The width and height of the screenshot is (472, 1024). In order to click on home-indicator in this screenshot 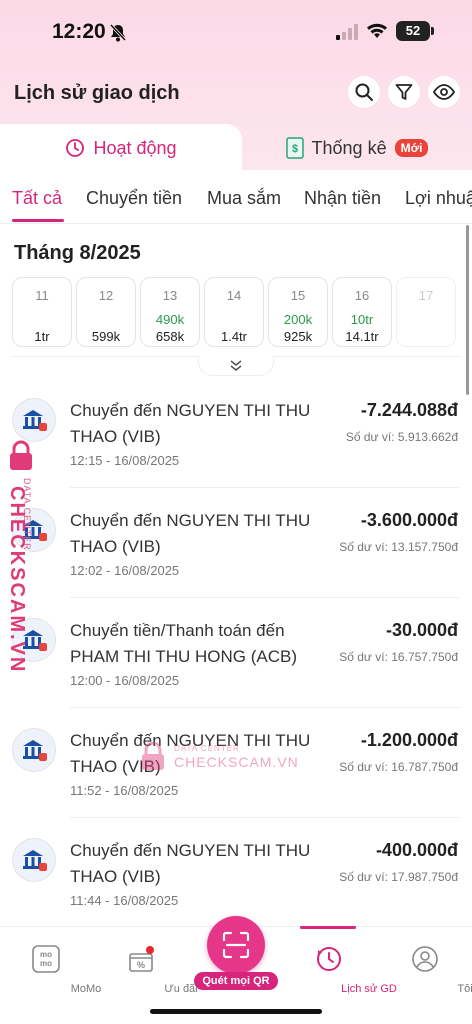, I will do `click(236, 1011)`.